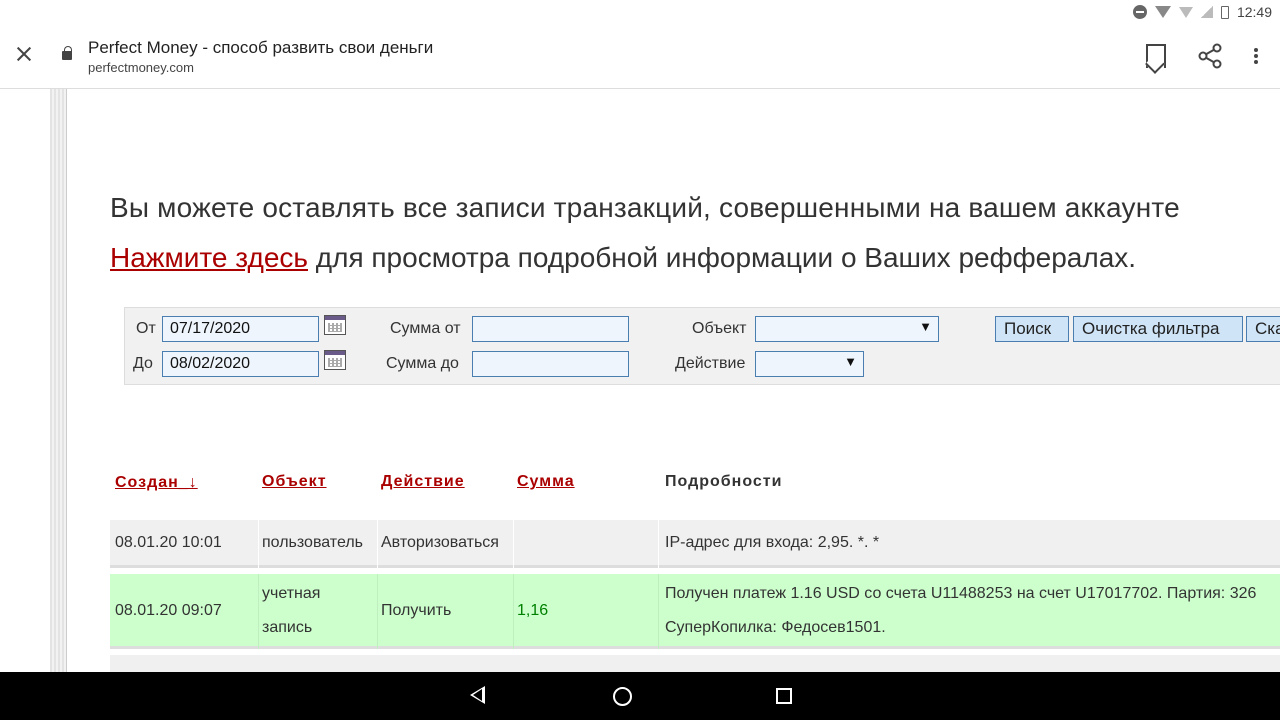 The image size is (1280, 720). I want to click on lock-icon, so click(67, 53).